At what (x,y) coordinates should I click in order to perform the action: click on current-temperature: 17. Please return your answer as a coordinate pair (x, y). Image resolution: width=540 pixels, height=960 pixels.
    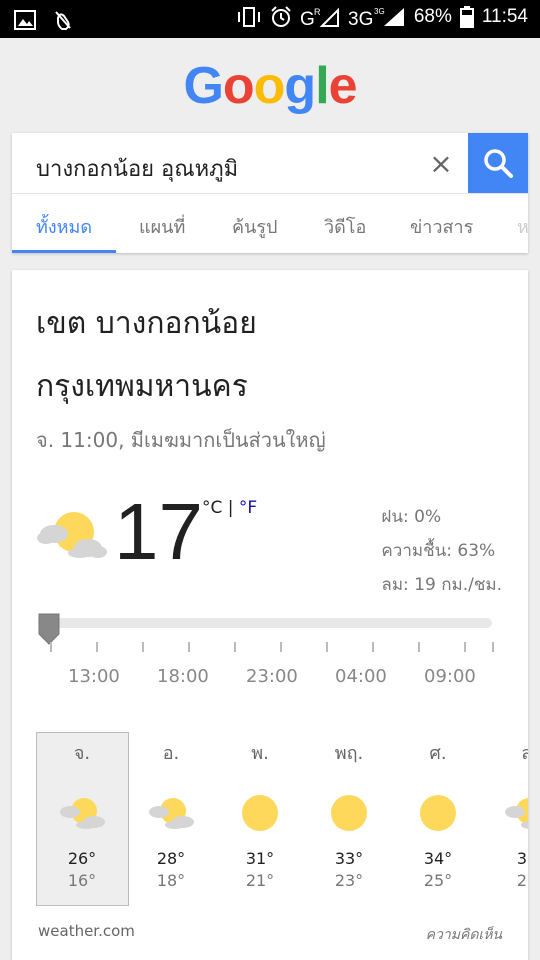
    Looking at the image, I should click on (158, 531).